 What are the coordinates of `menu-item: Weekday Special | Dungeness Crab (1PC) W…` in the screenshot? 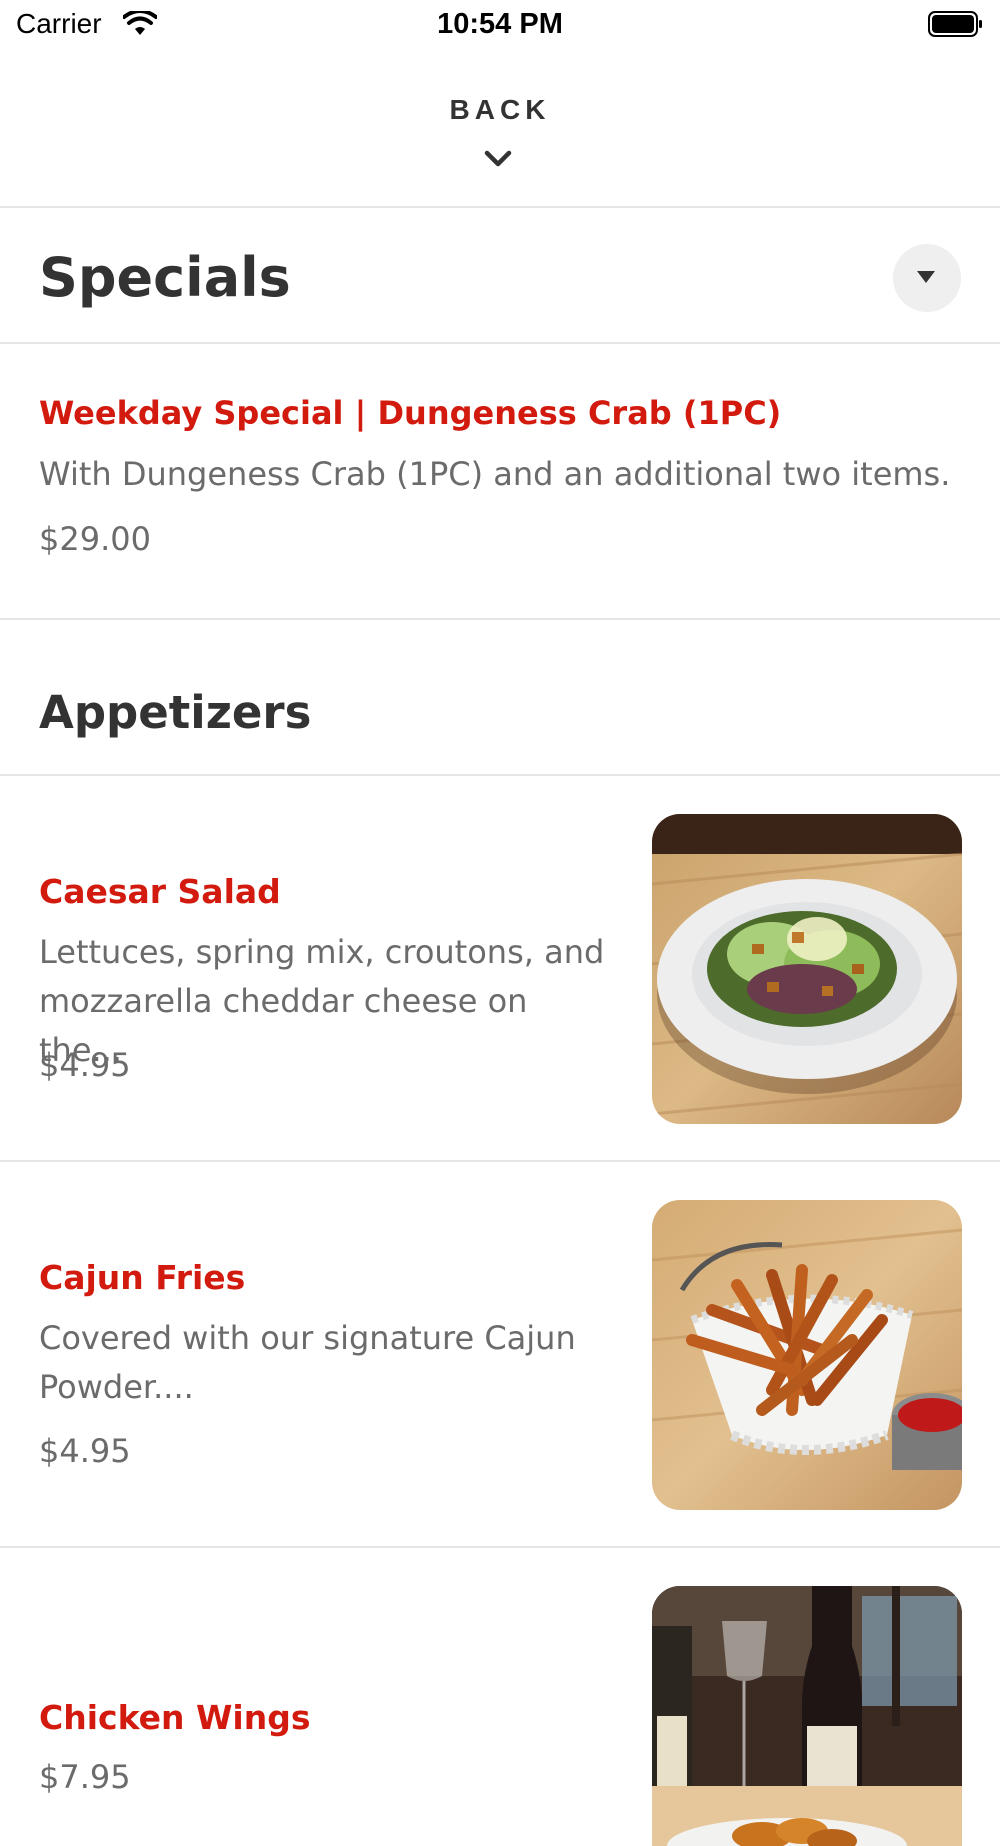 It's located at (500, 482).